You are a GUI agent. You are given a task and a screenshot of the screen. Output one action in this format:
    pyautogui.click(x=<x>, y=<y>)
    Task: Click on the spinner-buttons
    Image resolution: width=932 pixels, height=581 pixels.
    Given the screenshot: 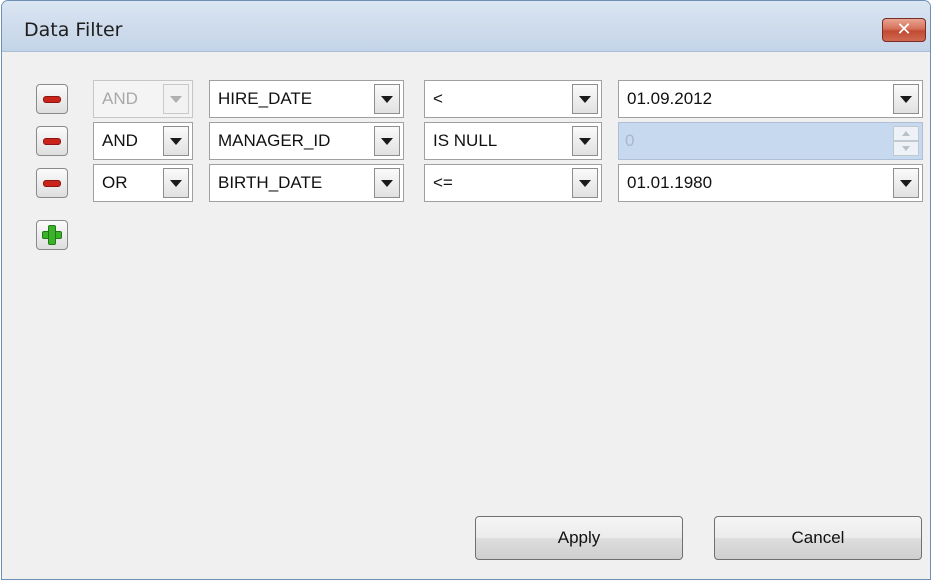 What is the action you would take?
    pyautogui.click(x=906, y=141)
    